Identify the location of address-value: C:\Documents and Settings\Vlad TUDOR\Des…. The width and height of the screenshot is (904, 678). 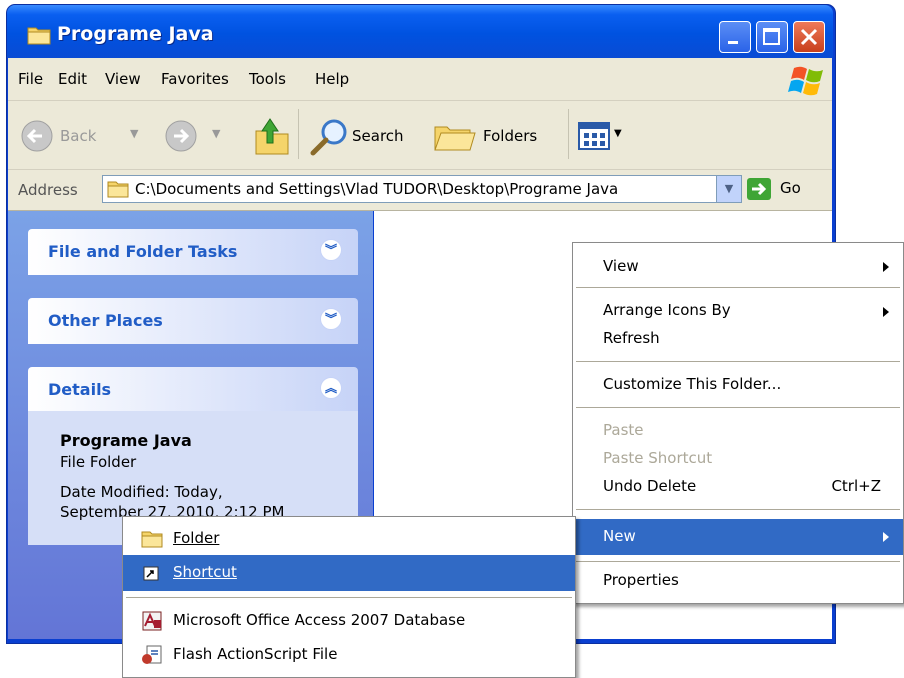
(377, 189).